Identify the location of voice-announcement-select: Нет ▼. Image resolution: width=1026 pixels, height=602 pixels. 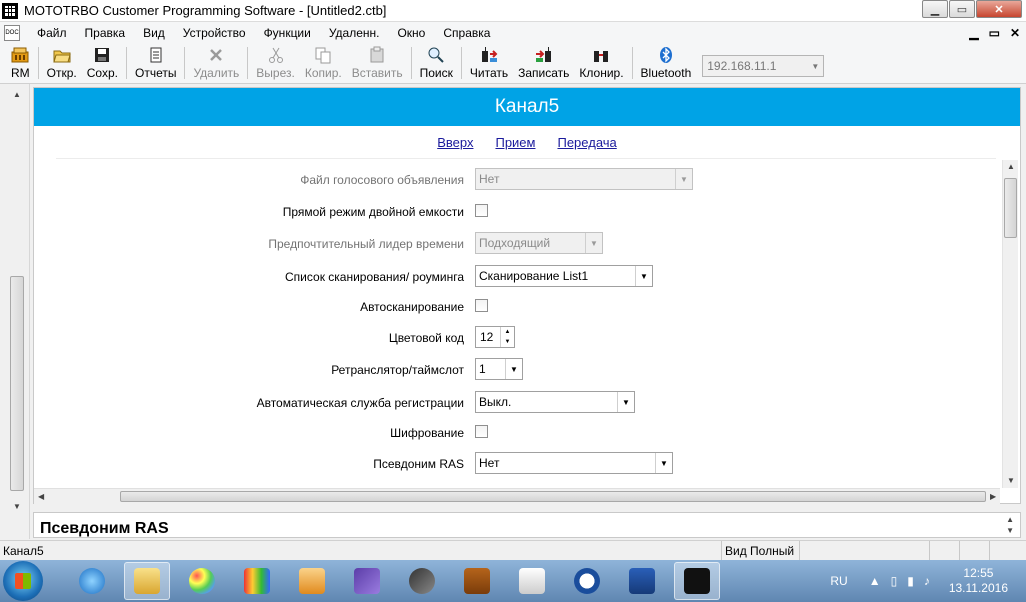
(584, 179).